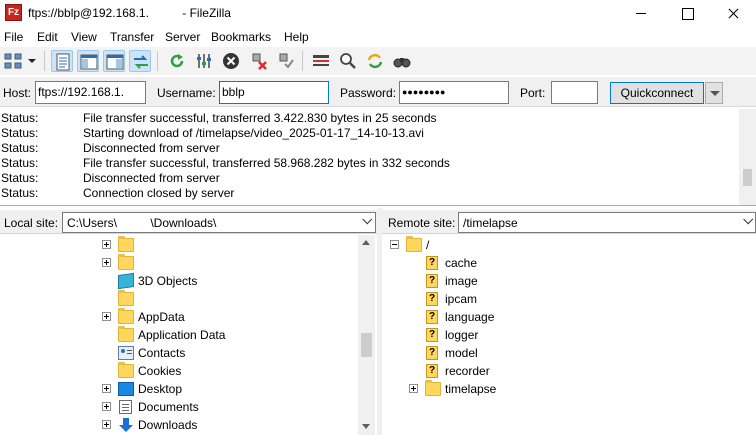  What do you see at coordinates (84, 37) in the screenshot?
I see `menu-view: View` at bounding box center [84, 37].